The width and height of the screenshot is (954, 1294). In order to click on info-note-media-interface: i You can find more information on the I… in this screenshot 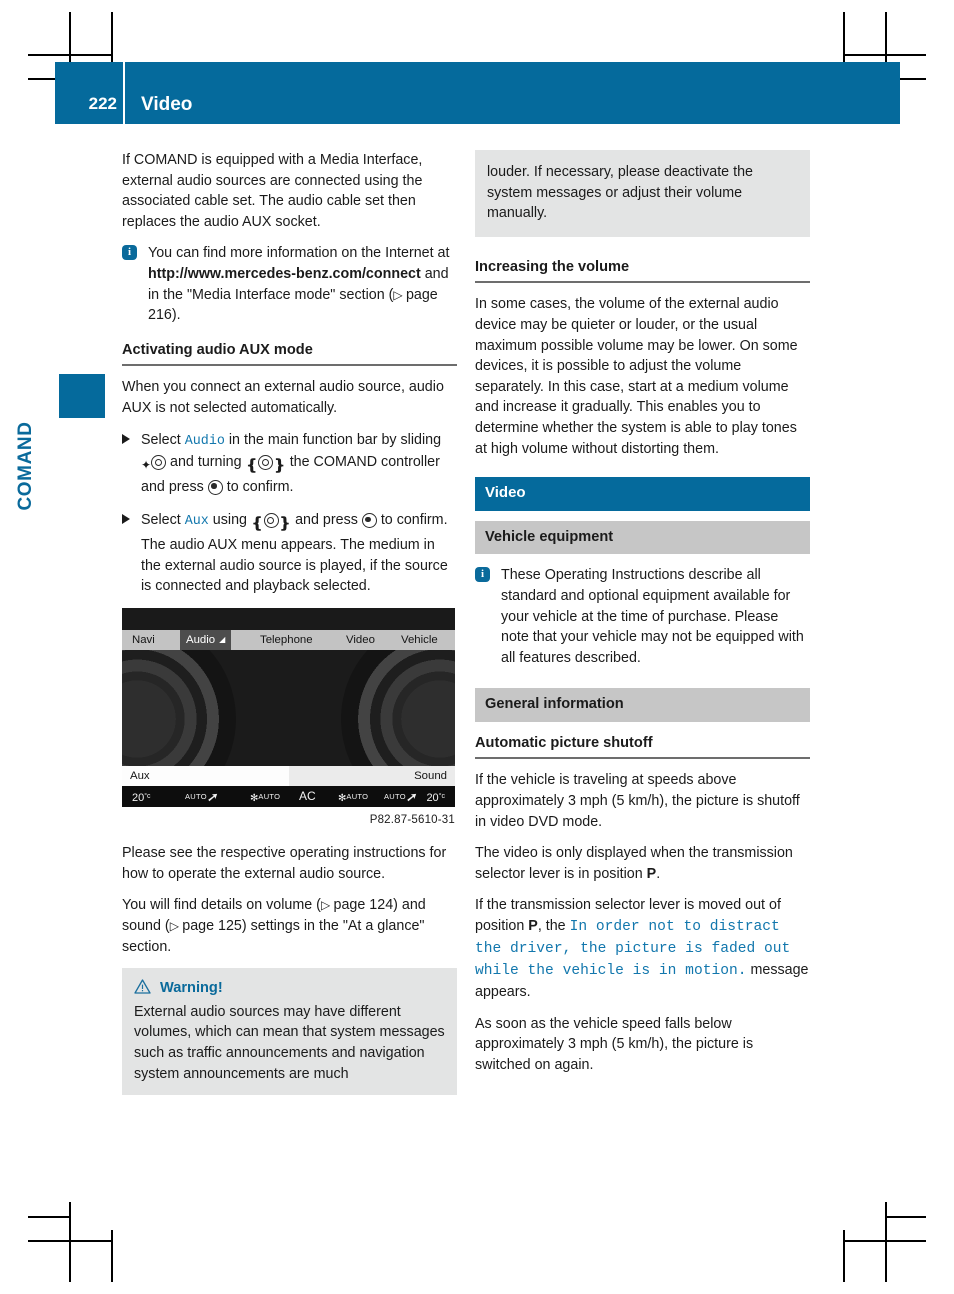, I will do `click(289, 284)`.